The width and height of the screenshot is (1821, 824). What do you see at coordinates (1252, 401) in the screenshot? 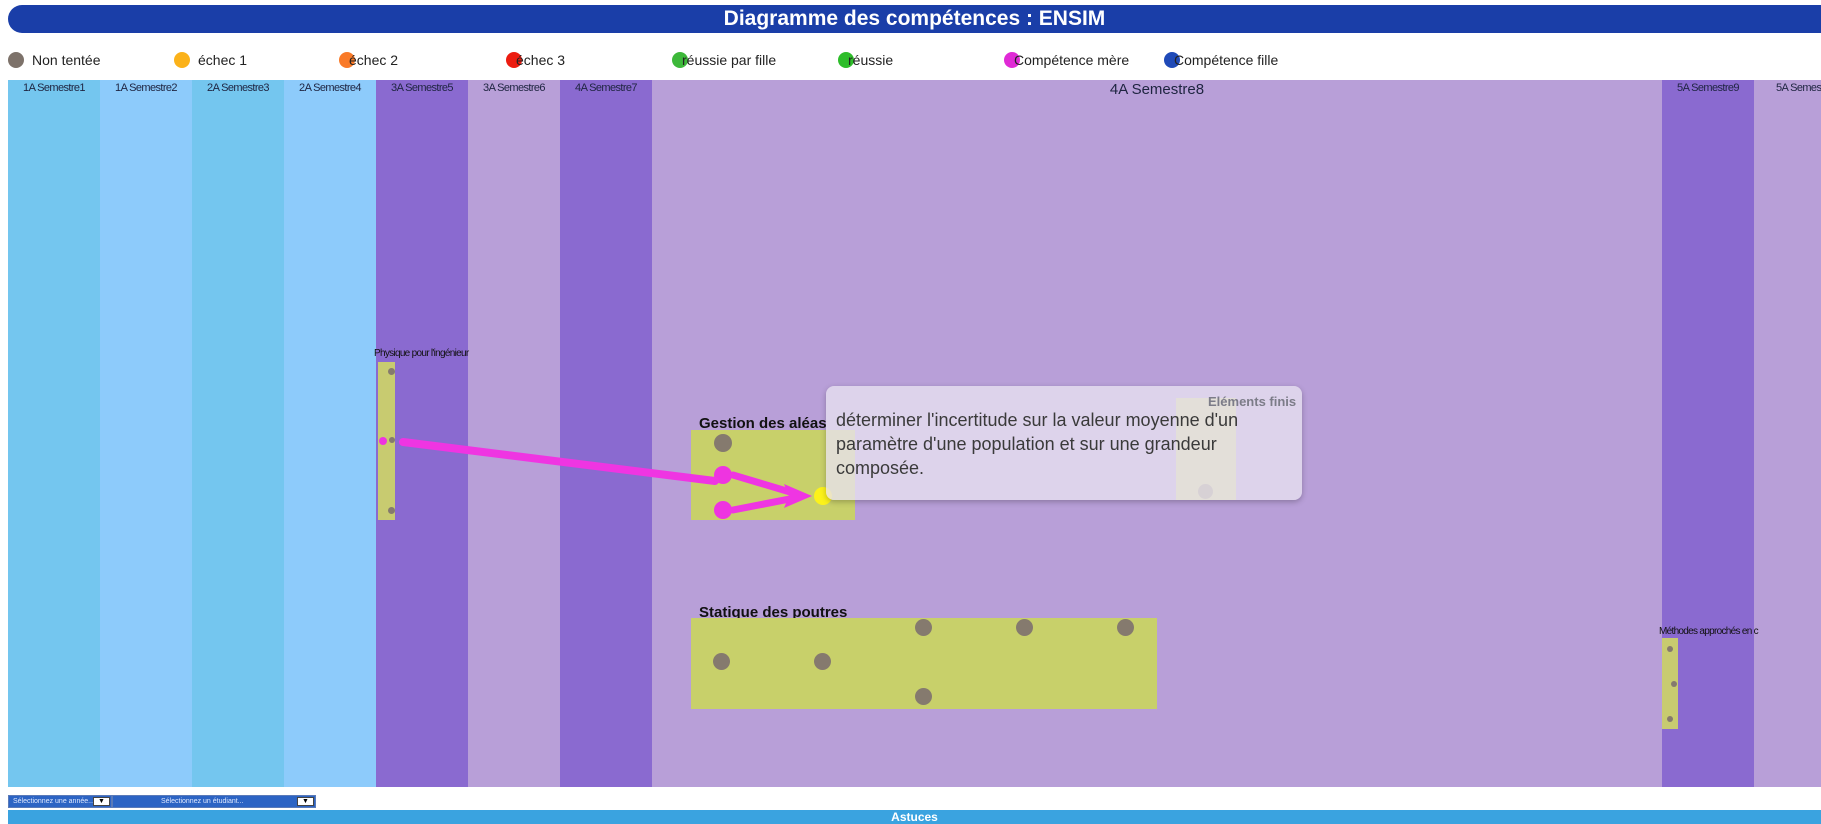
I see `competence-title-elements-finis: Eléments finis` at bounding box center [1252, 401].